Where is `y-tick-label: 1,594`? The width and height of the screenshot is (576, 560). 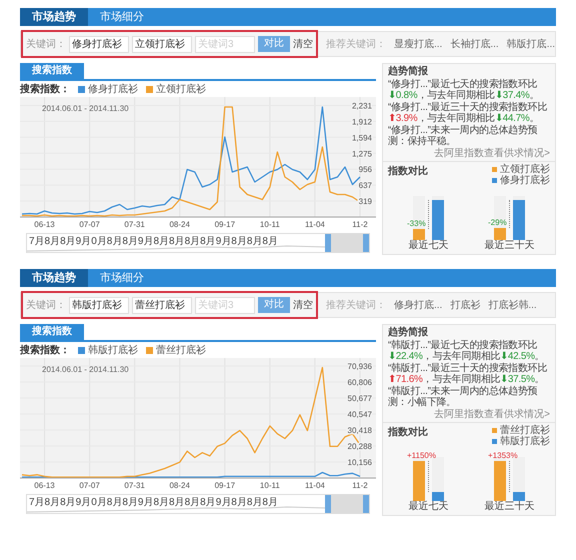
y-tick-label: 1,594 is located at coordinates (362, 137).